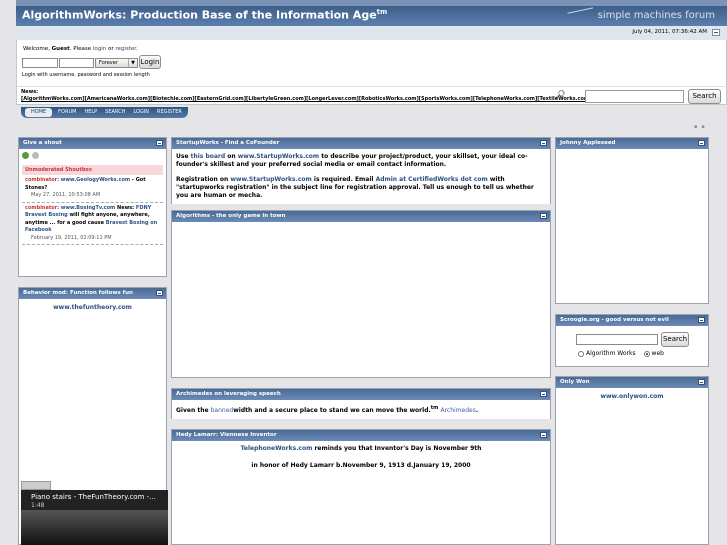 The width and height of the screenshot is (727, 545). Describe the element at coordinates (222, 410) in the screenshot. I see `banned-link: banned` at that location.